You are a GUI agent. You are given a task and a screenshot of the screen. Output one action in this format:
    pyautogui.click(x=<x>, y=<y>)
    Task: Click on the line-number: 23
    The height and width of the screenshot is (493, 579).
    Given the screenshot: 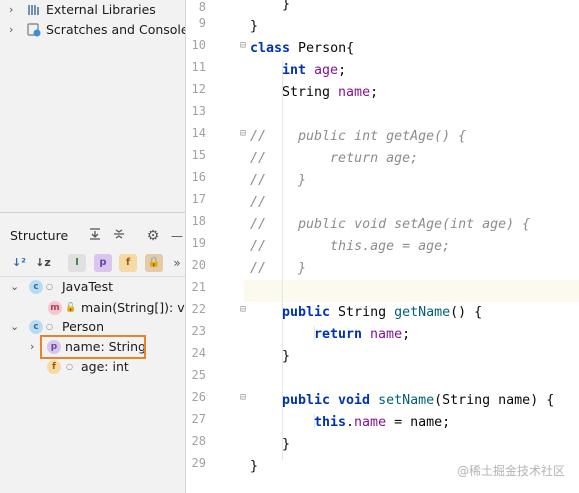 What is the action you would take?
    pyautogui.click(x=198, y=331)
    